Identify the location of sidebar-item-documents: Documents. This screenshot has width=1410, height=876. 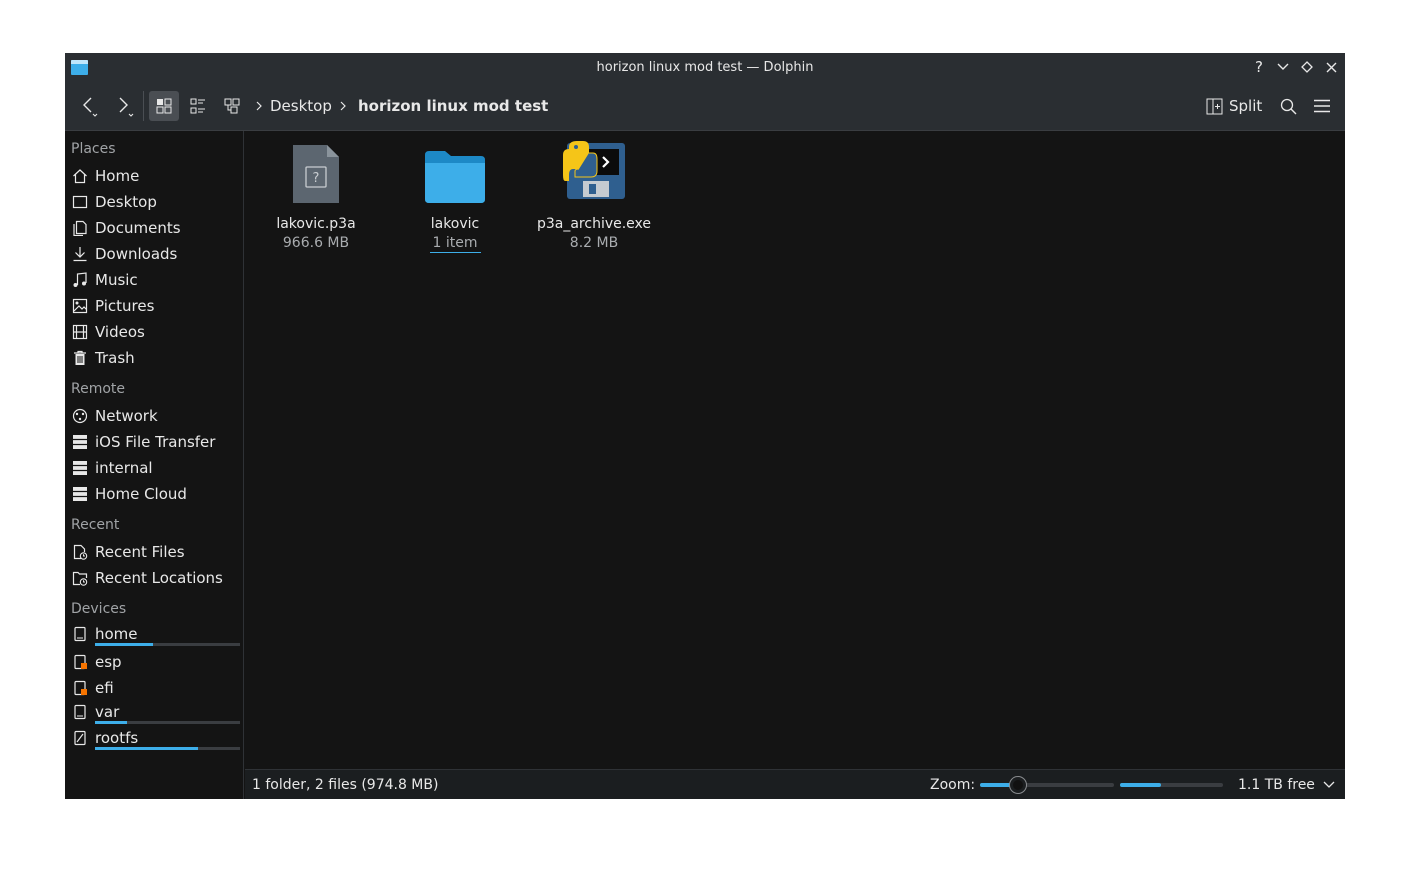
(156, 228).